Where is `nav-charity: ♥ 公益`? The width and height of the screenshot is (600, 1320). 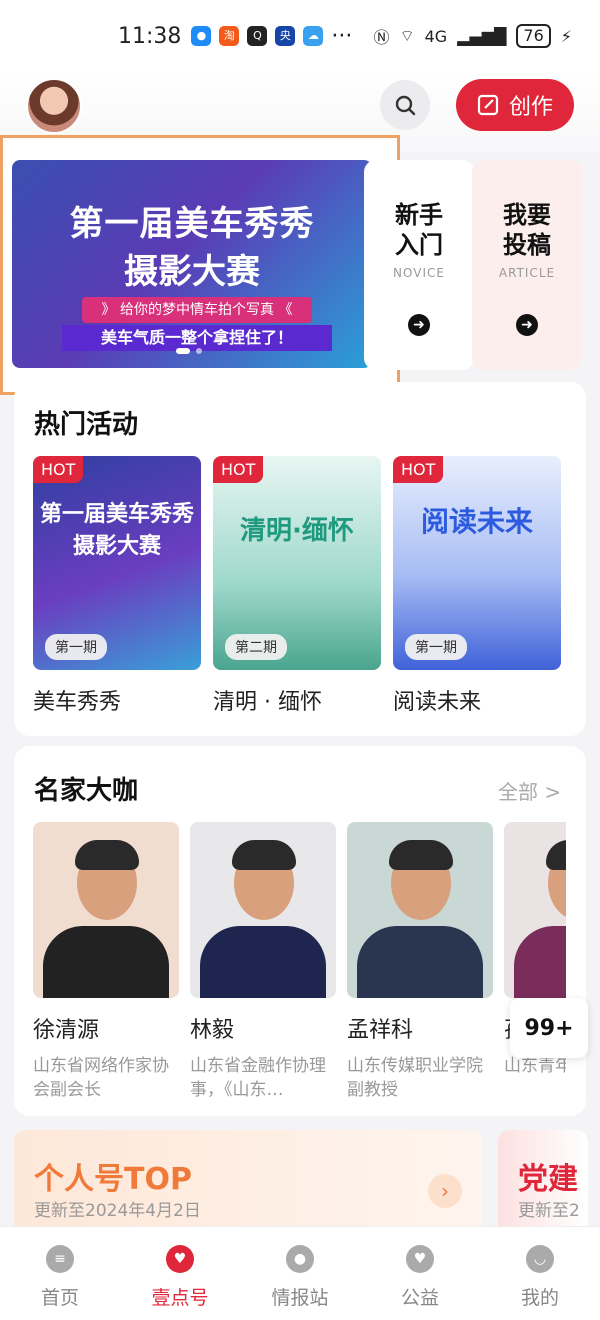 nav-charity: ♥ 公益 is located at coordinates (420, 1273).